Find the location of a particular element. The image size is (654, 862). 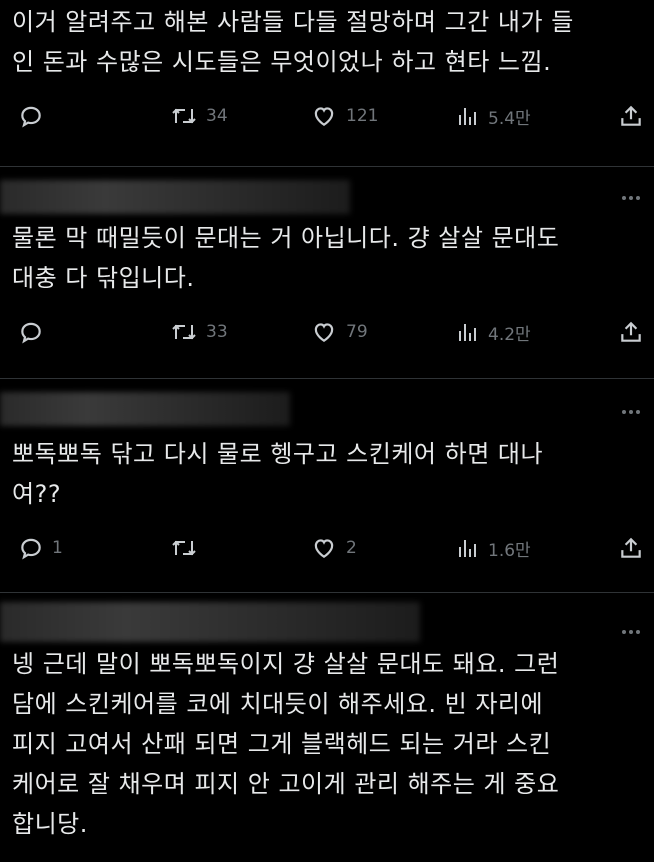

like-count: 121 is located at coordinates (362, 116).